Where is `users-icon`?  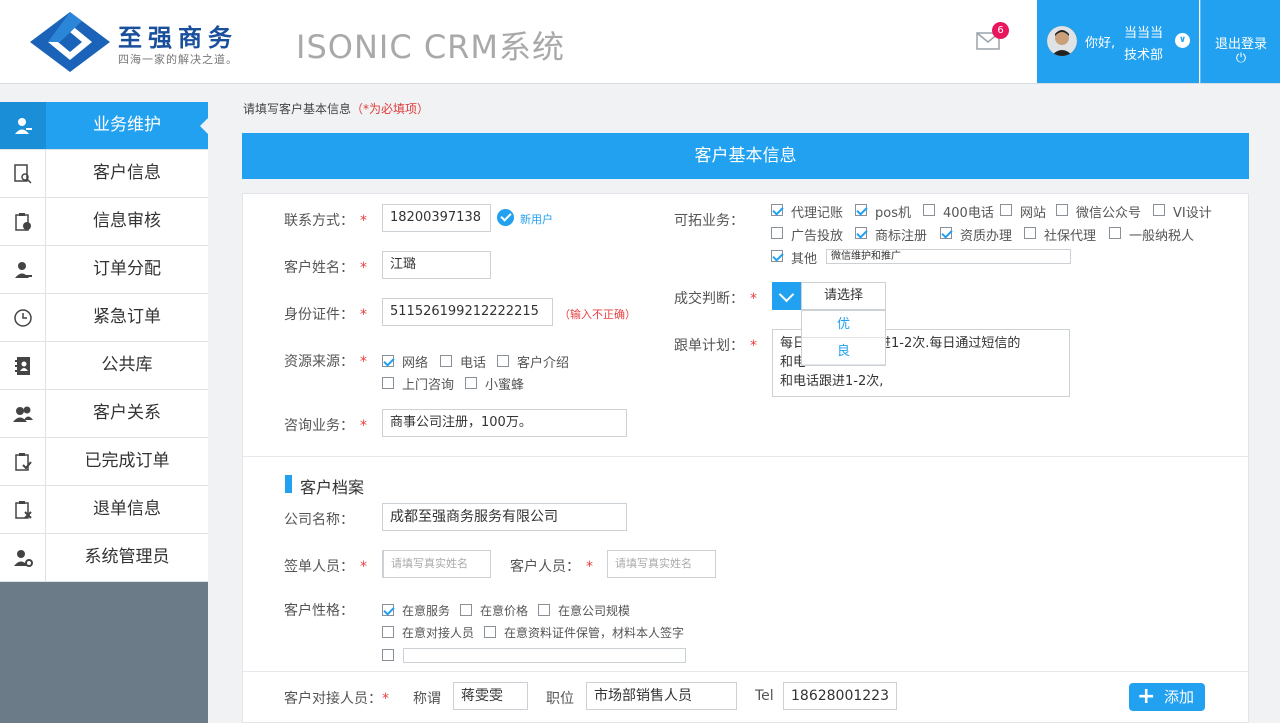
users-icon is located at coordinates (22, 414).